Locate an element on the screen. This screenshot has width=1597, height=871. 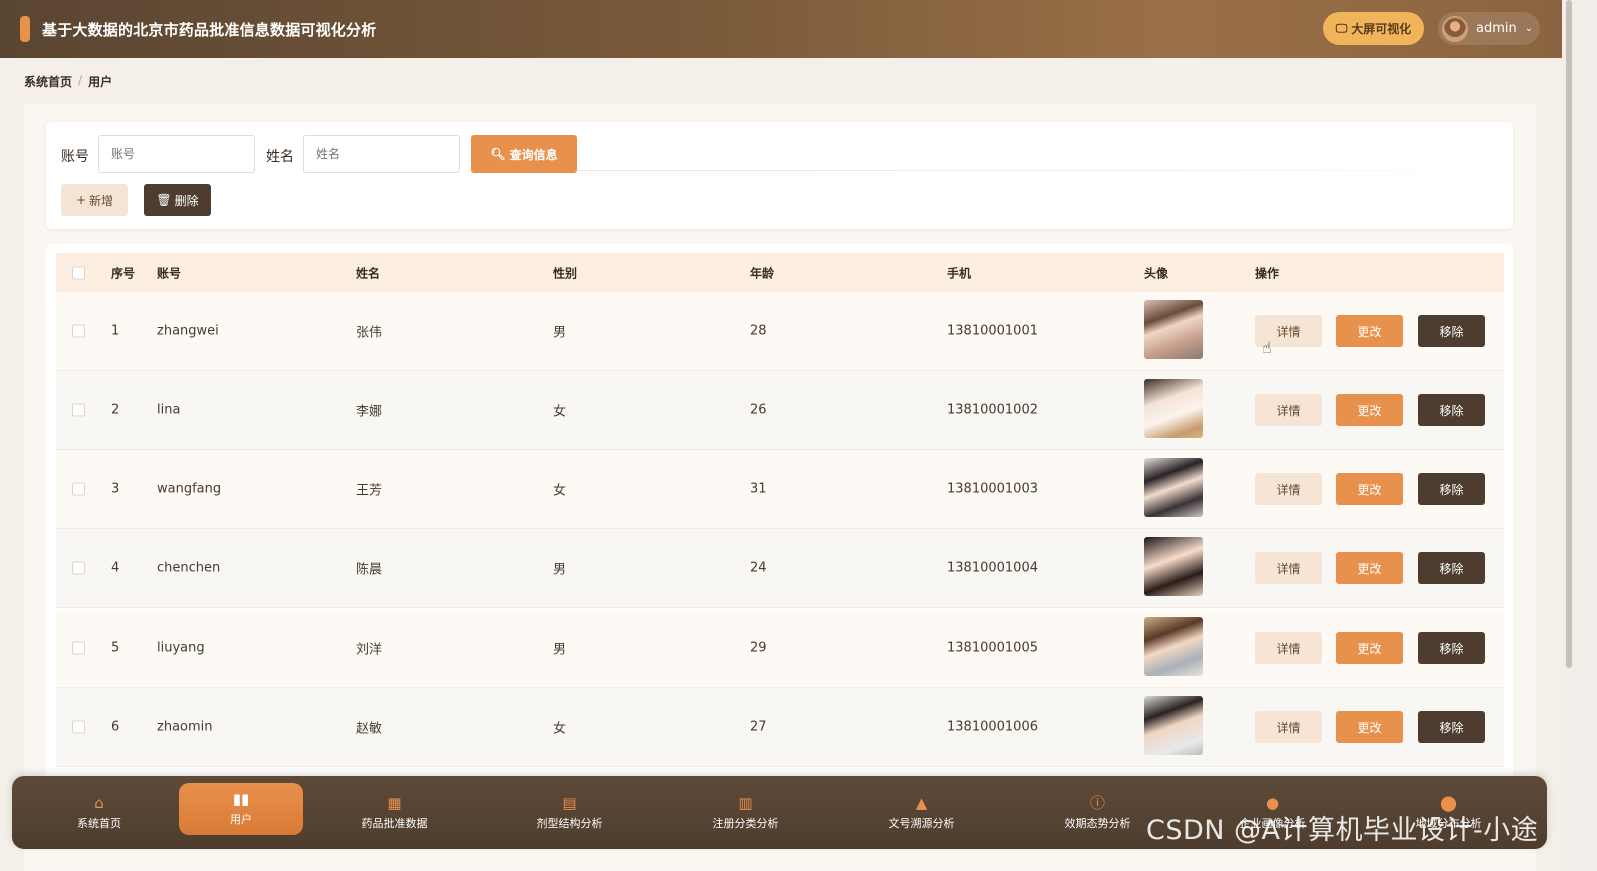
row-account: wangfang is located at coordinates (189, 489).